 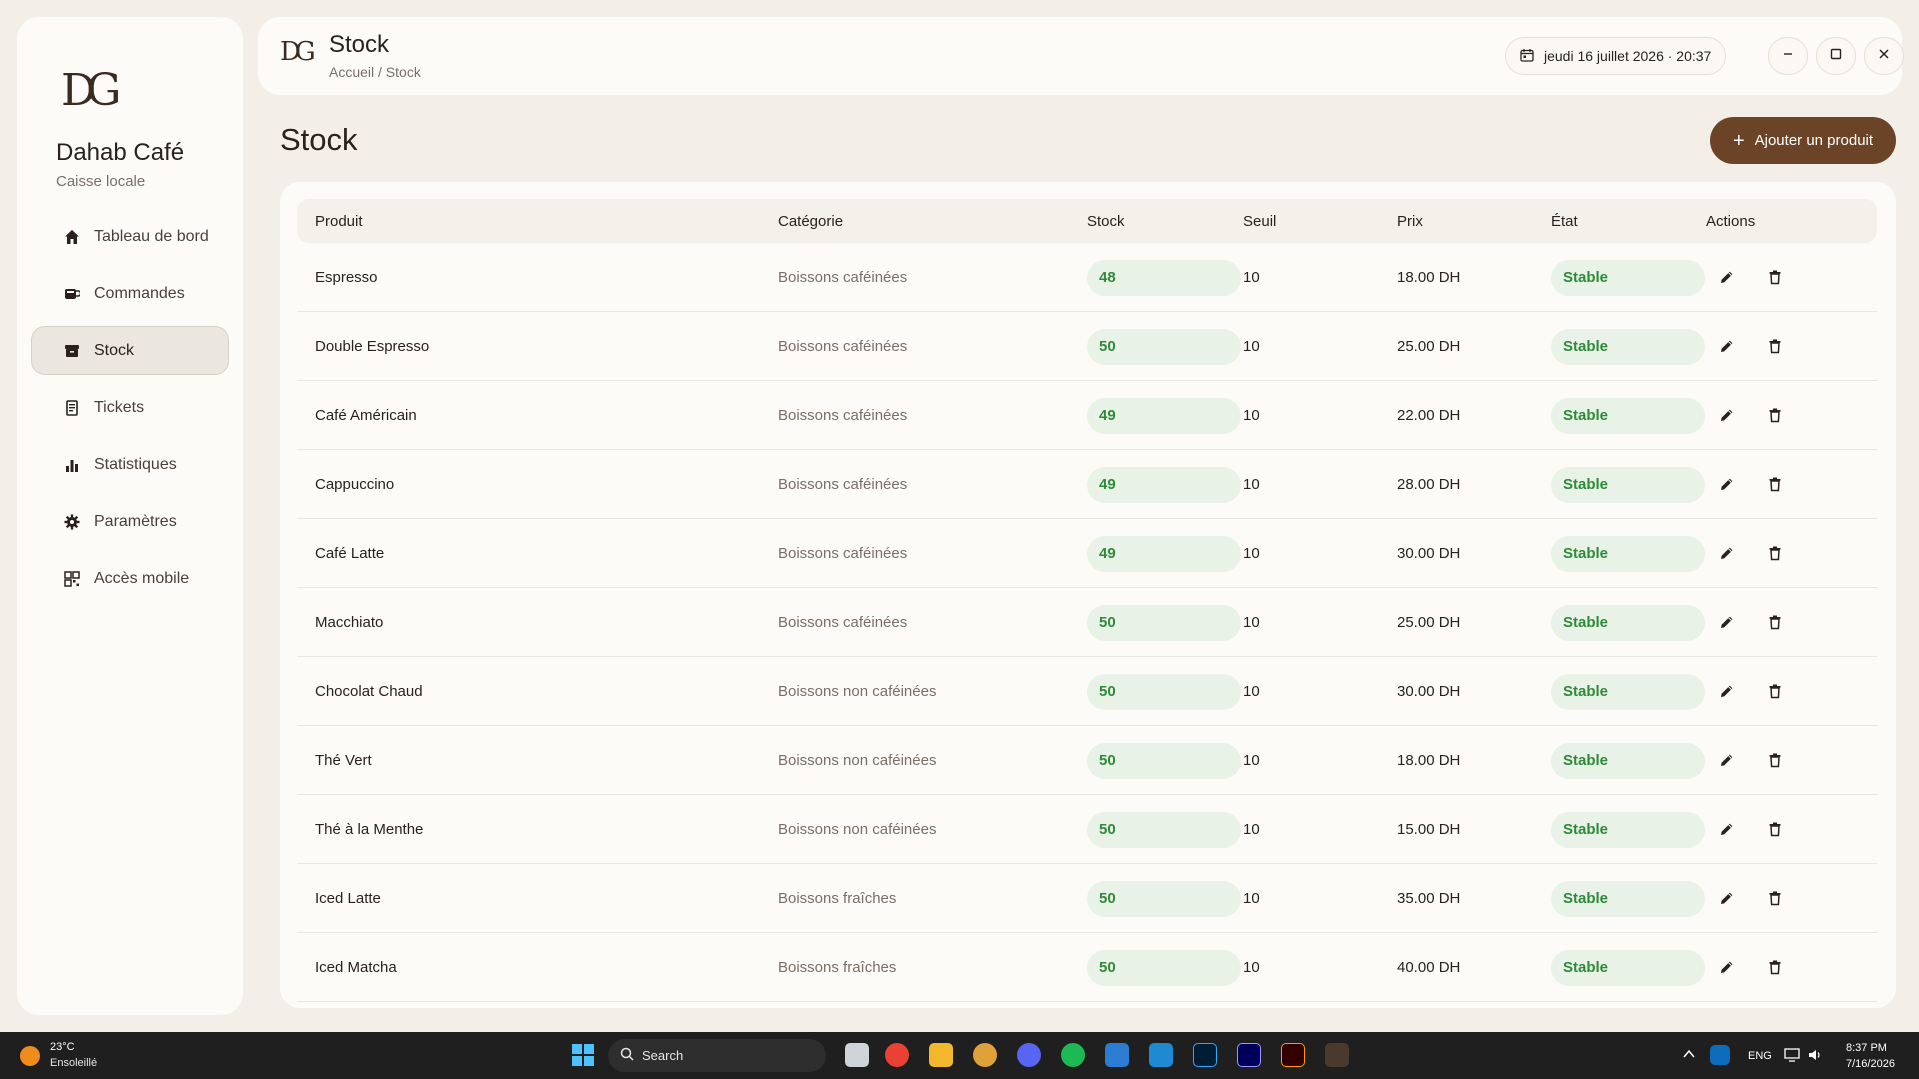 I want to click on spotify-icon, so click(x=1073, y=1055).